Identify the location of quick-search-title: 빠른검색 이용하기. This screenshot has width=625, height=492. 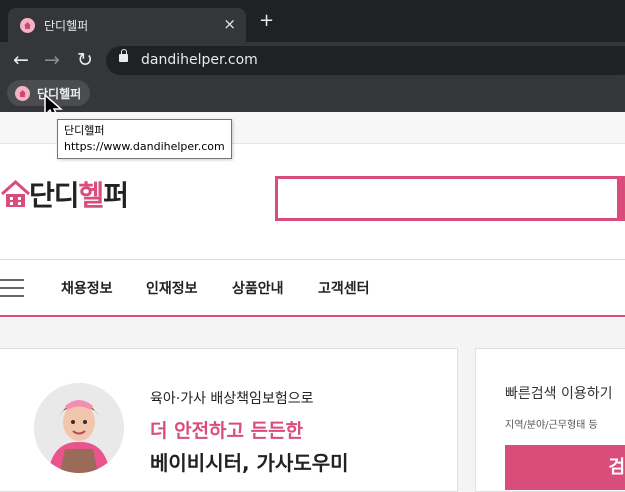
(559, 394).